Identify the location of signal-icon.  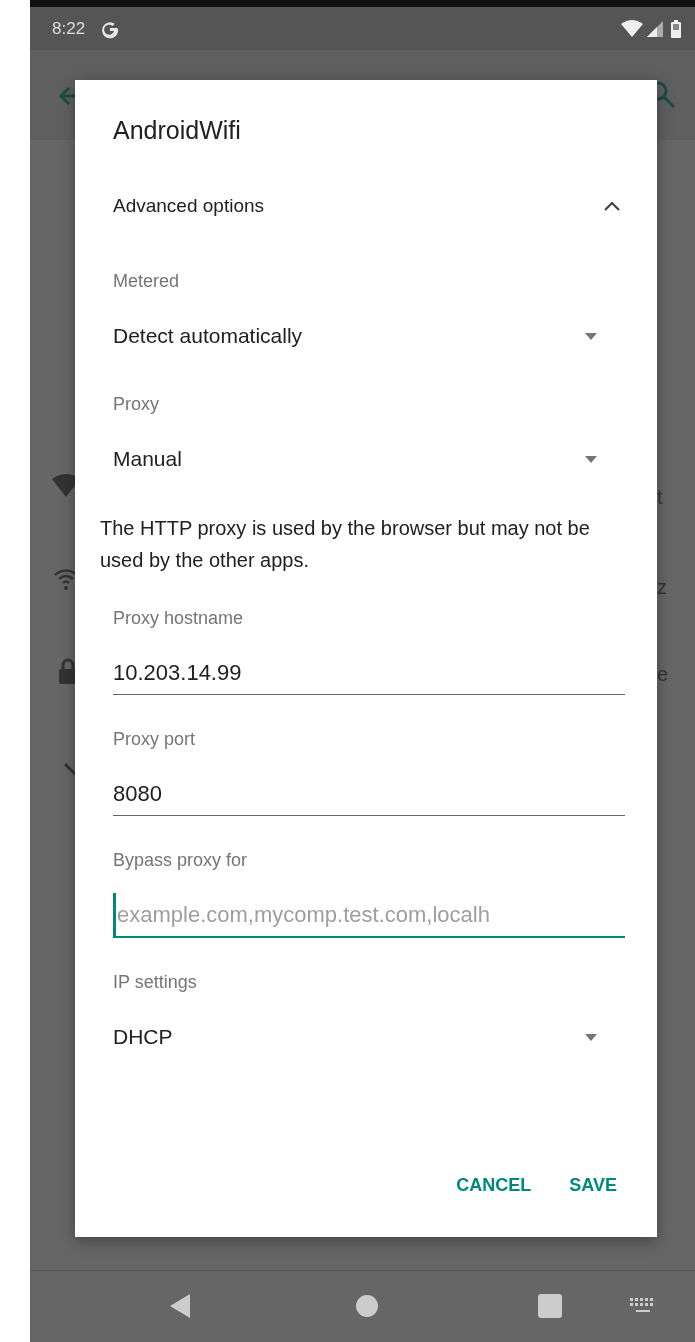
(655, 28).